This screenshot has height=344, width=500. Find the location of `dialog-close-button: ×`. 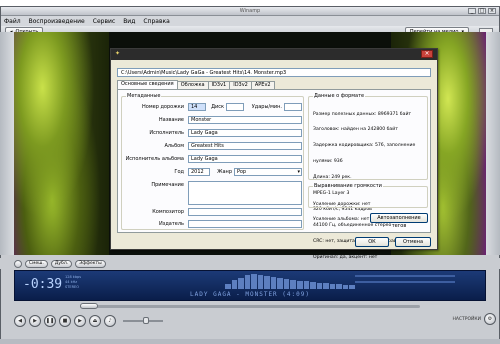

dialog-close-button: × is located at coordinates (427, 54).